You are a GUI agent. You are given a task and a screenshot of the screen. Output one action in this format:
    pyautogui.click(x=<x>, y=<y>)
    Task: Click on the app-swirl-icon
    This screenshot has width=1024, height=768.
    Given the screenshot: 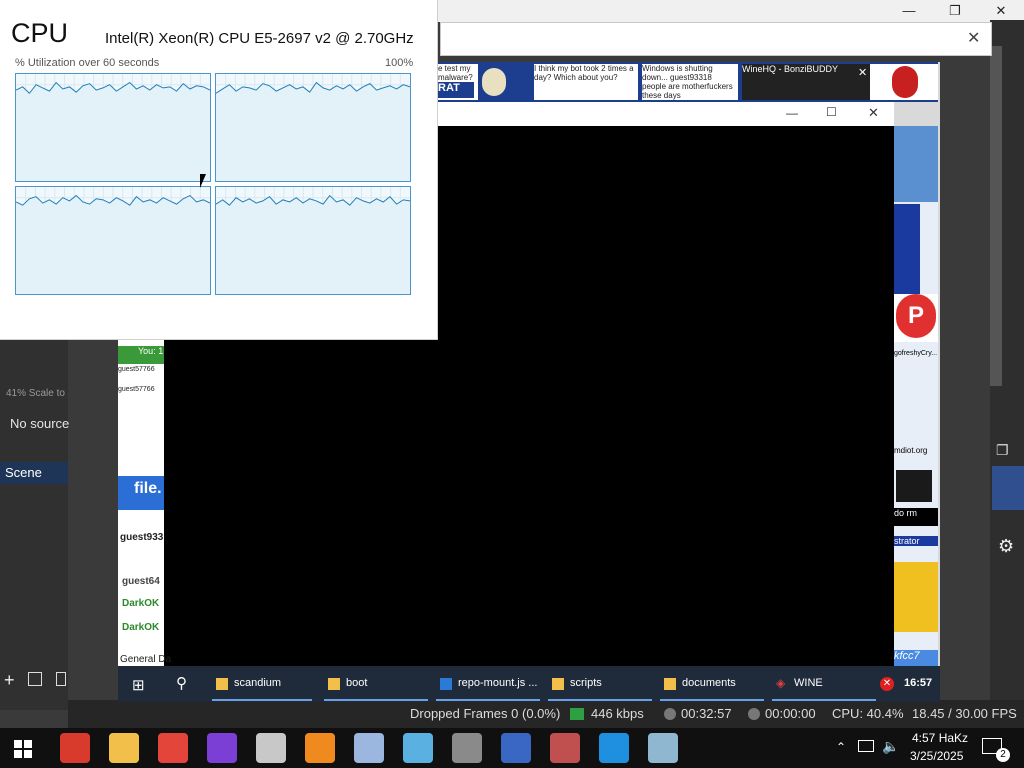 What is the action you would take?
    pyautogui.click(x=222, y=748)
    